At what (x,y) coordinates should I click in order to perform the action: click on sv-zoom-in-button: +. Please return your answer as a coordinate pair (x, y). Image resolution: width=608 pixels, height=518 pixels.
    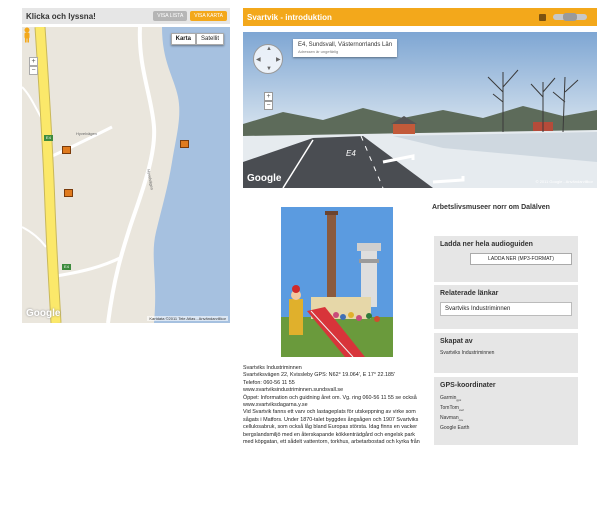
    Looking at the image, I should click on (268, 96).